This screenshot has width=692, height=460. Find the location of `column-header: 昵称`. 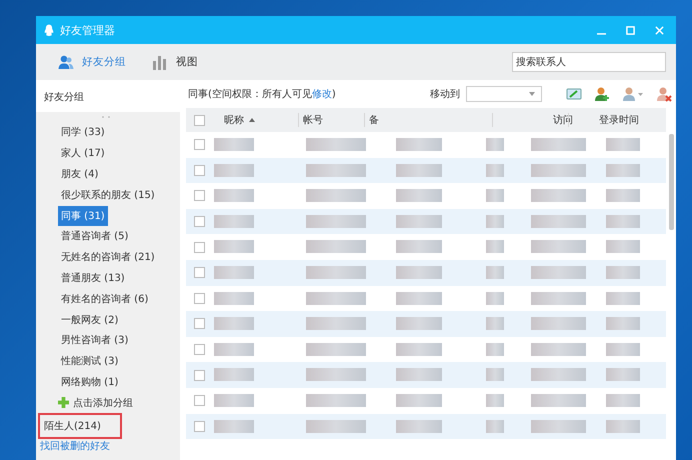

column-header: 昵称 is located at coordinates (237, 120).